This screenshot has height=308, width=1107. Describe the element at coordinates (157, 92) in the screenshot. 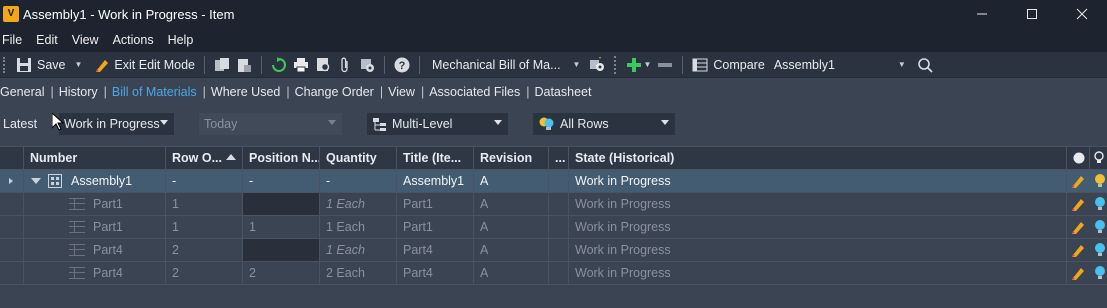

I see `tab-bill-of-materials: Bill of Materials` at that location.